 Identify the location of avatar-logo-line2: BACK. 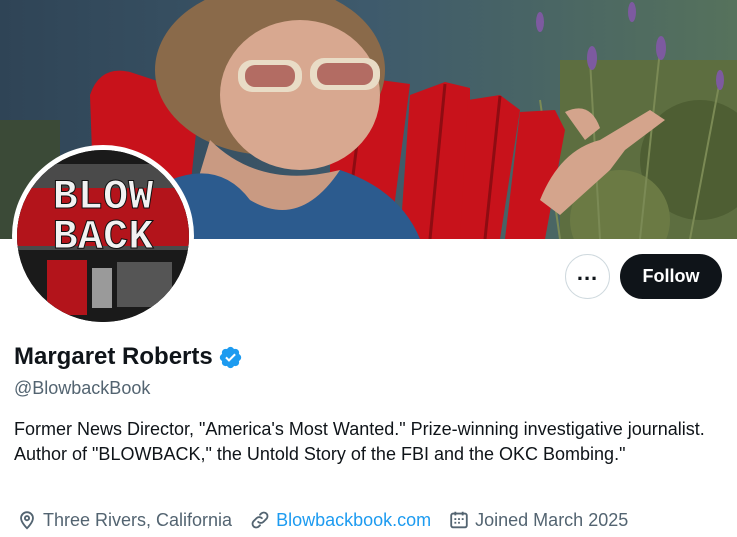
(104, 237).